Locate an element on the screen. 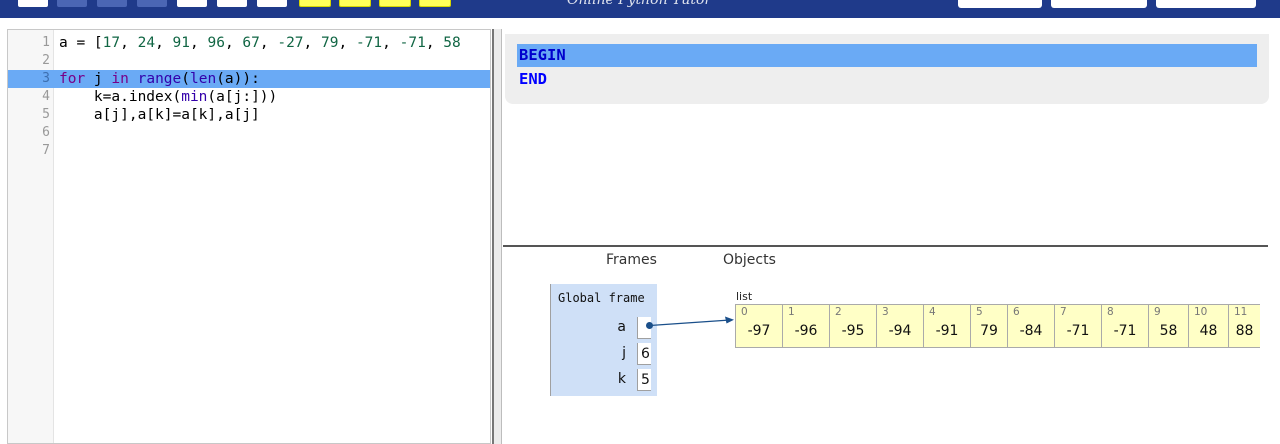 This screenshot has width=1280, height=444. code-line: 6 is located at coordinates (249, 133).